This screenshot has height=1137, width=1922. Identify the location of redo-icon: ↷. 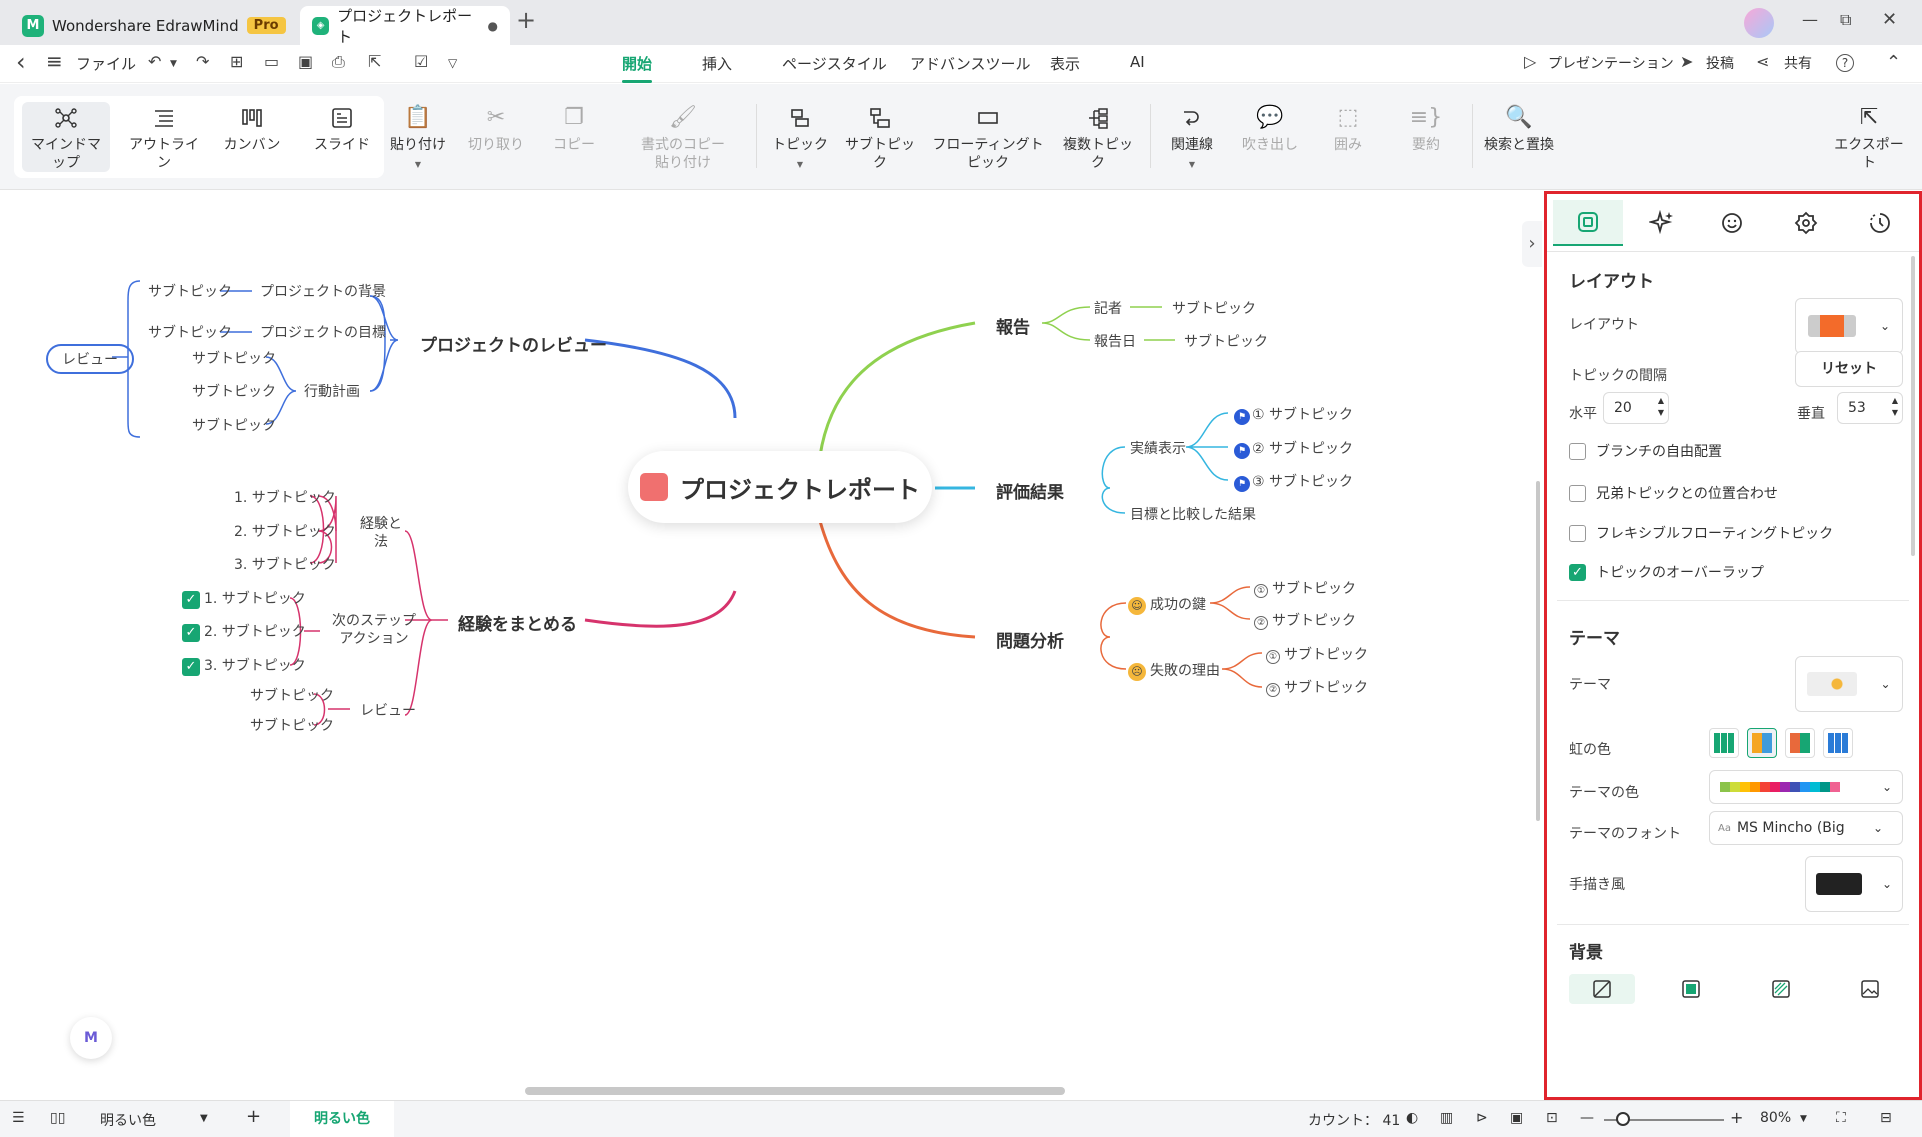
(202, 61).